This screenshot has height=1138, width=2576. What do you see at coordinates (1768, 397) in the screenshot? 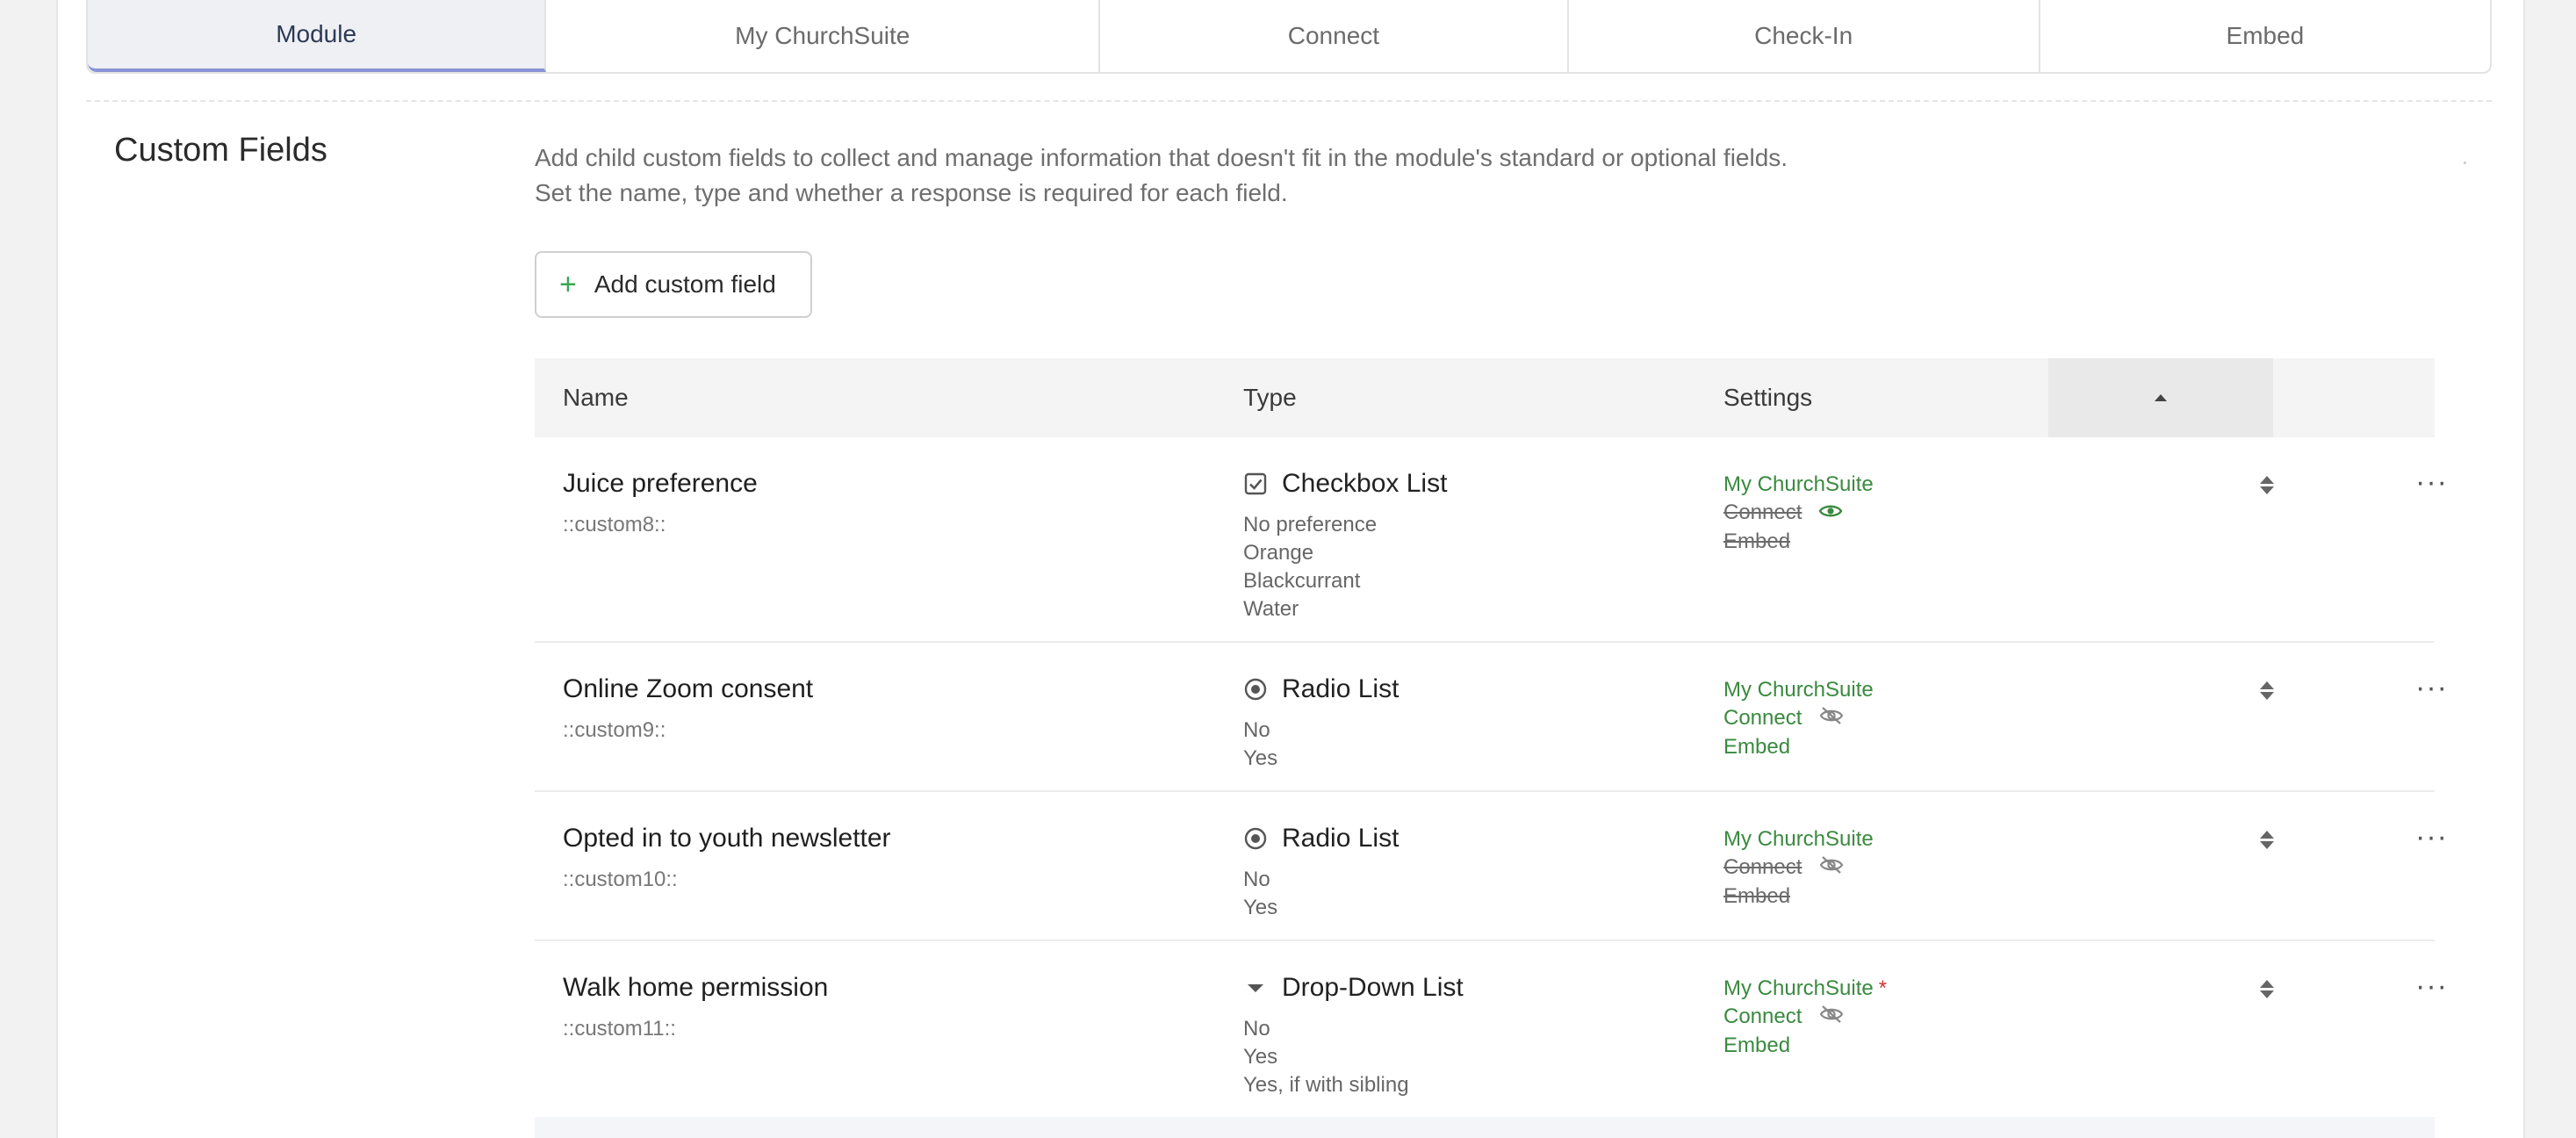
I see `column-header-settings: Settings` at bounding box center [1768, 397].